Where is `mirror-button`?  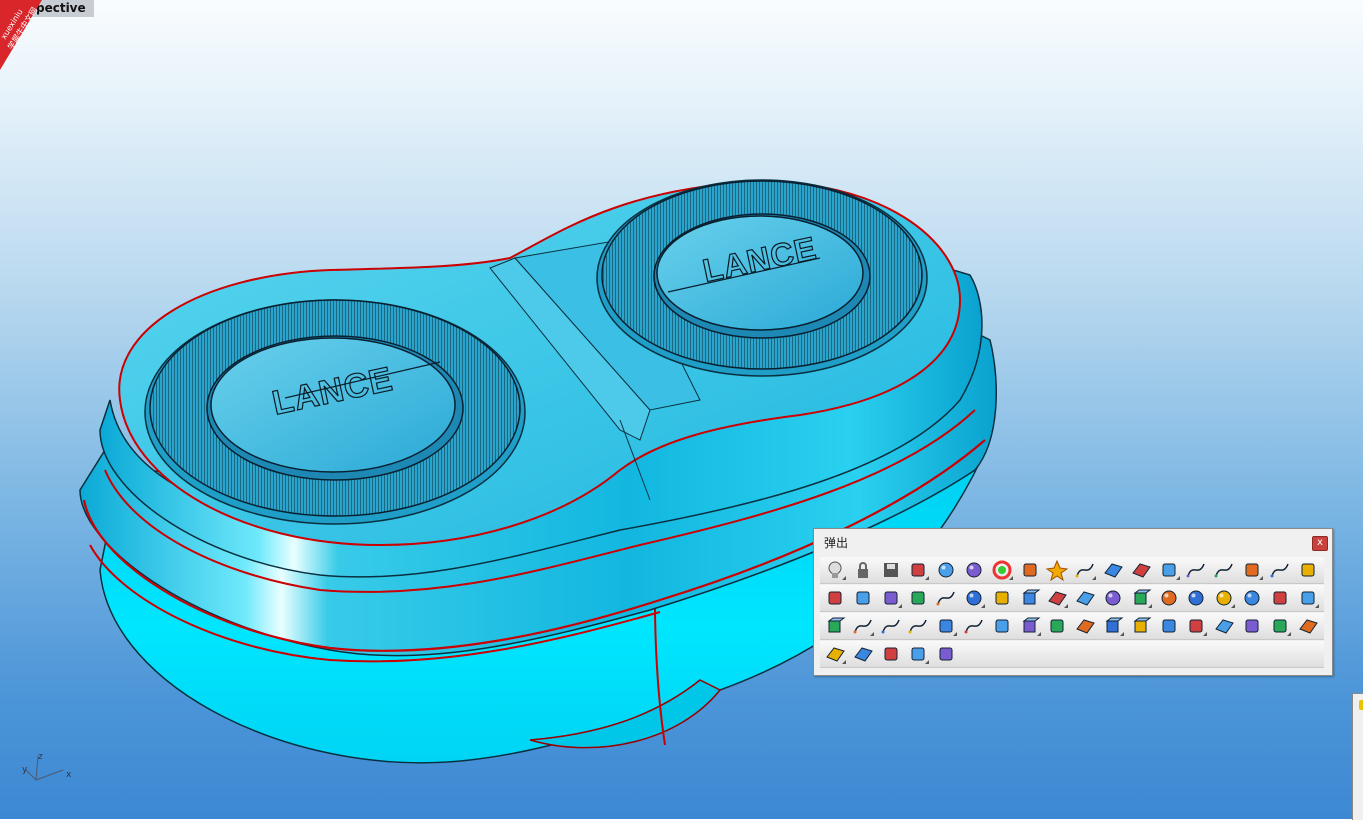
mirror-button is located at coordinates (835, 598).